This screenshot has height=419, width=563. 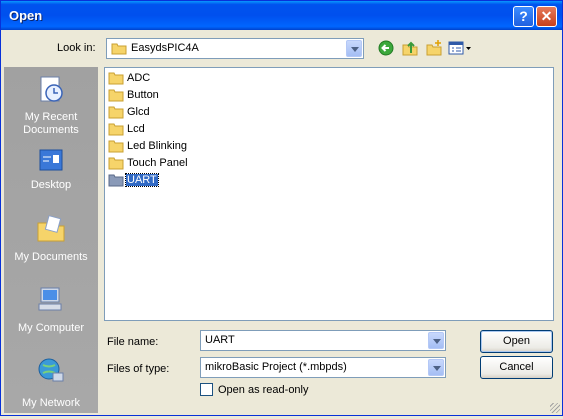 What do you see at coordinates (51, 257) in the screenshot?
I see `place-label: My Documents` at bounding box center [51, 257].